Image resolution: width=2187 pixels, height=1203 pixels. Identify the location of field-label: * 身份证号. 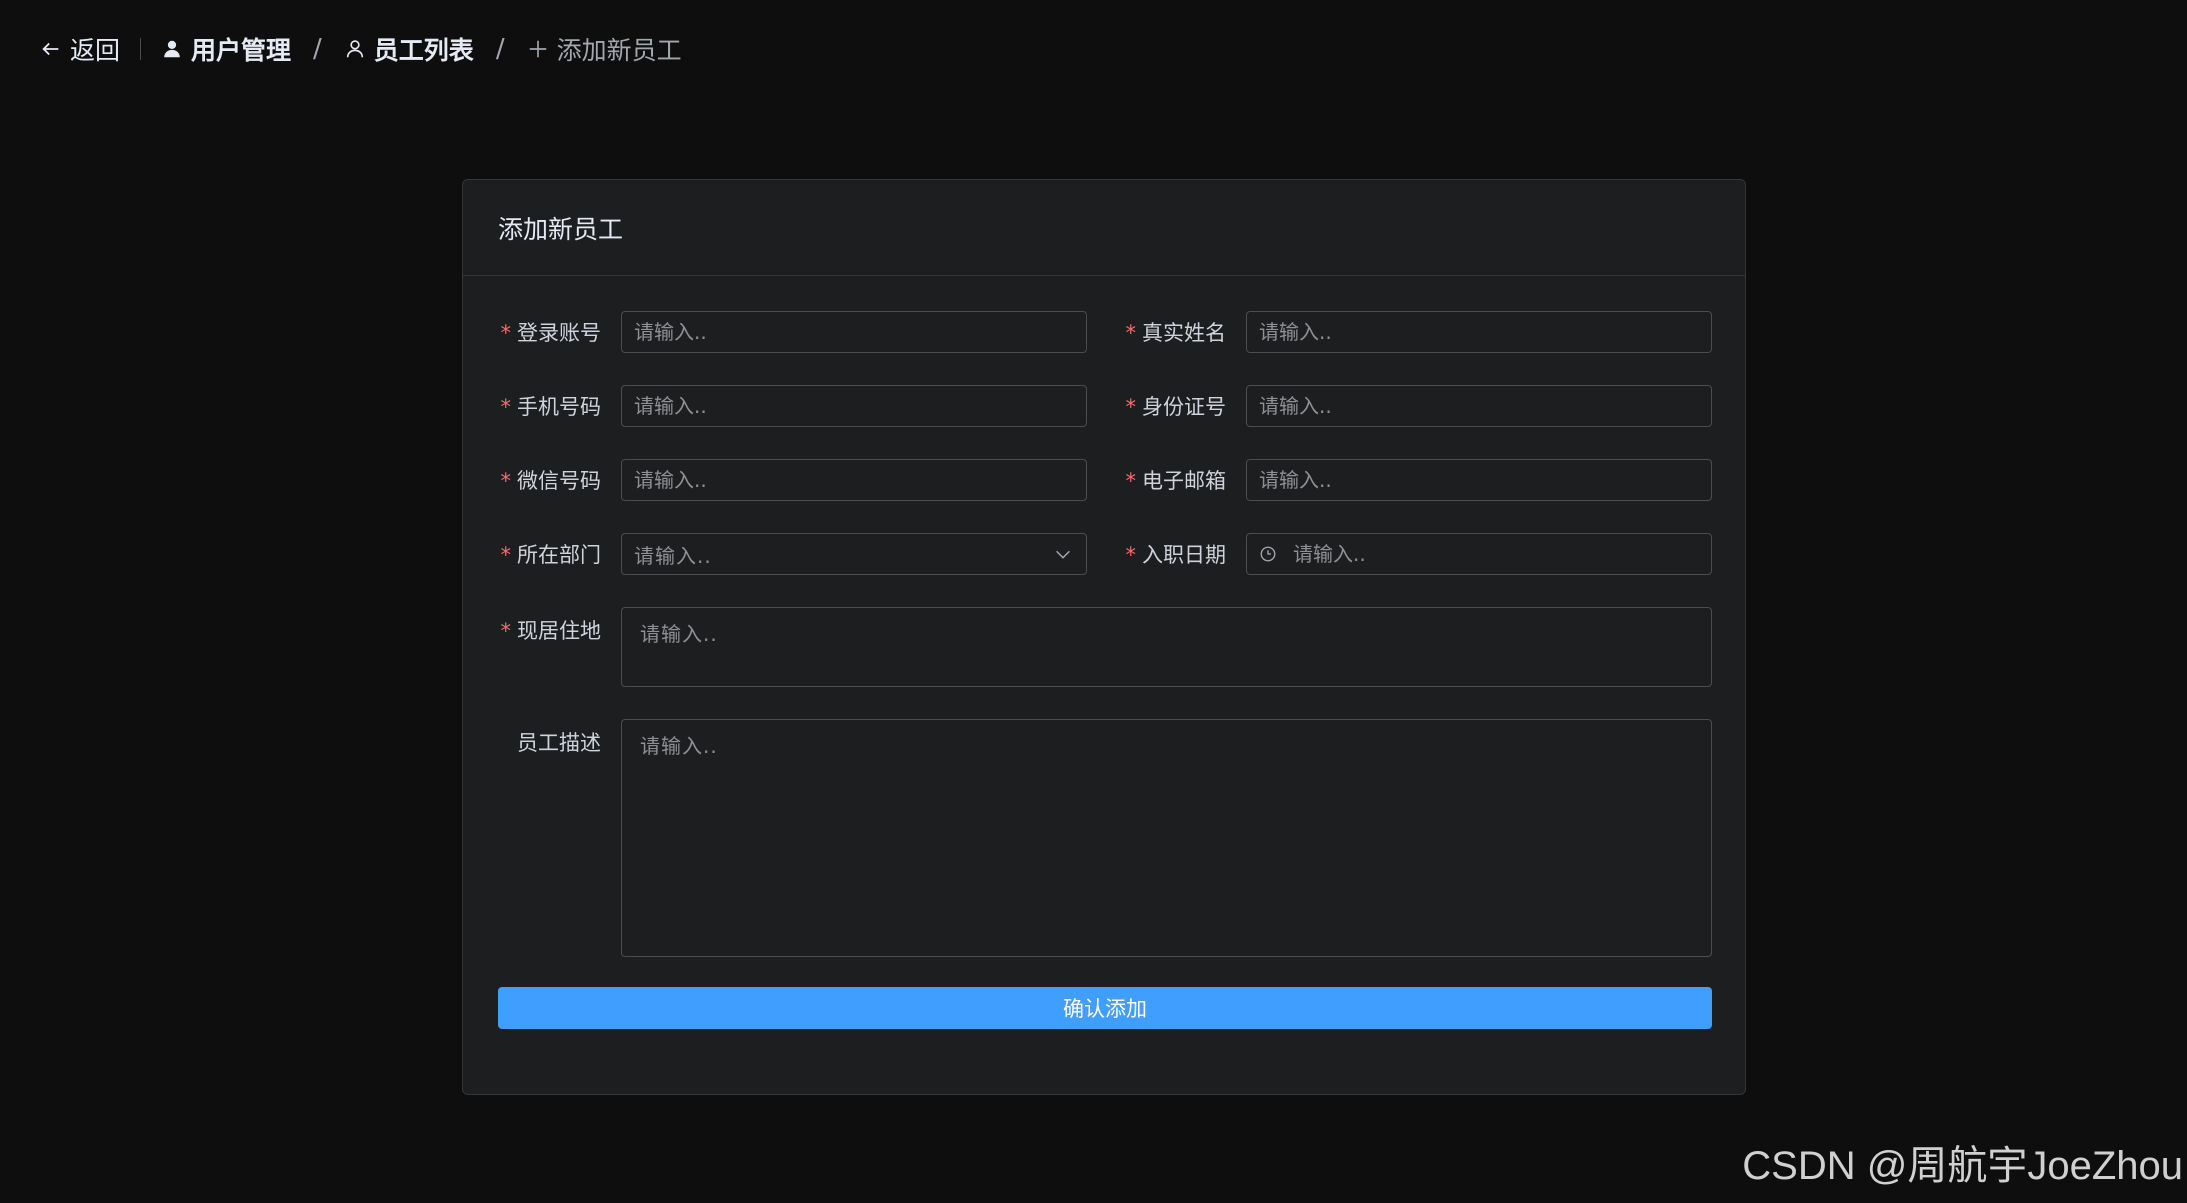
(1176, 407).